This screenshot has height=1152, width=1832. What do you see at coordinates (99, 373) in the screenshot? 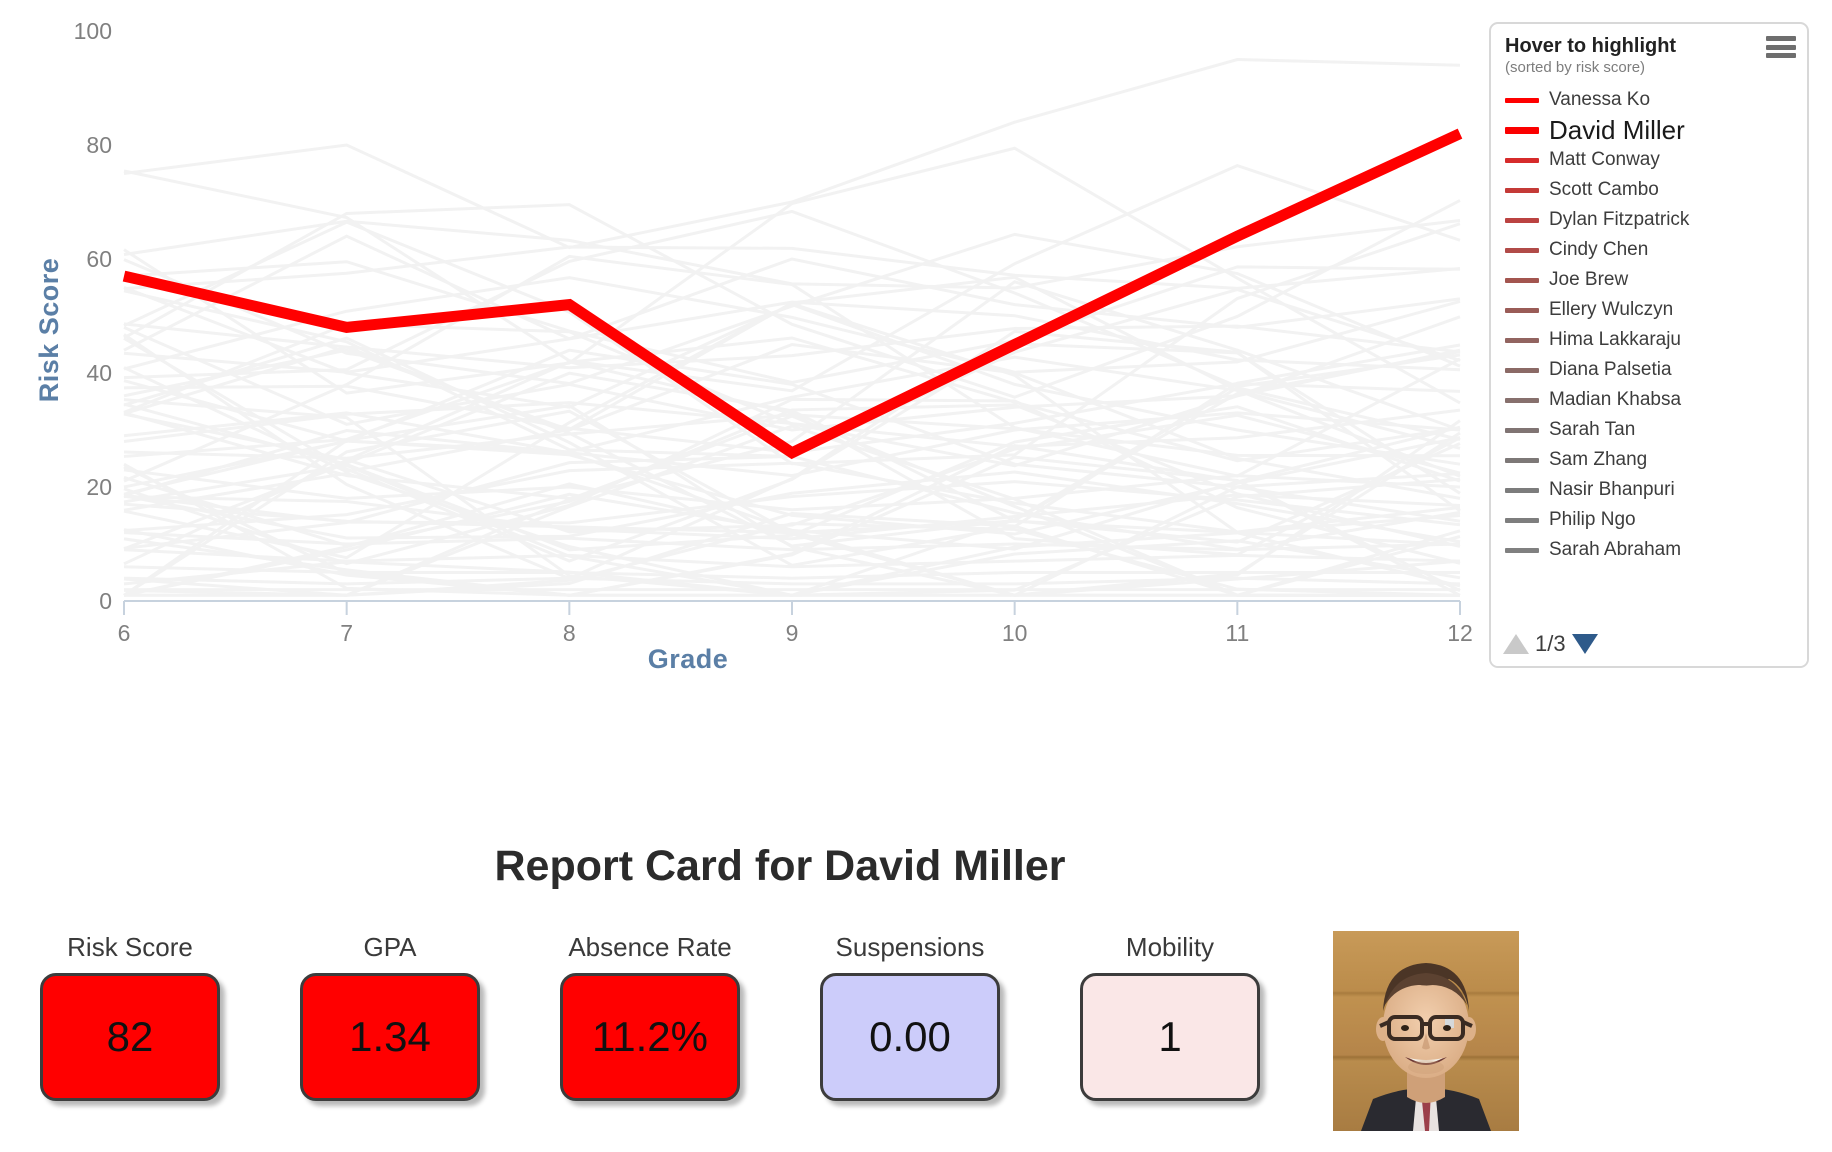
I see `y-tick-label: 40` at bounding box center [99, 373].